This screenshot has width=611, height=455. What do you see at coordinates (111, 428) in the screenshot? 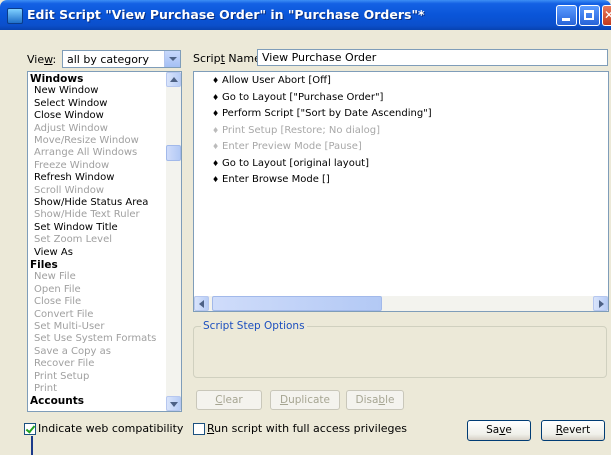
I see `web-compat-label: Indicate web compatibility` at bounding box center [111, 428].